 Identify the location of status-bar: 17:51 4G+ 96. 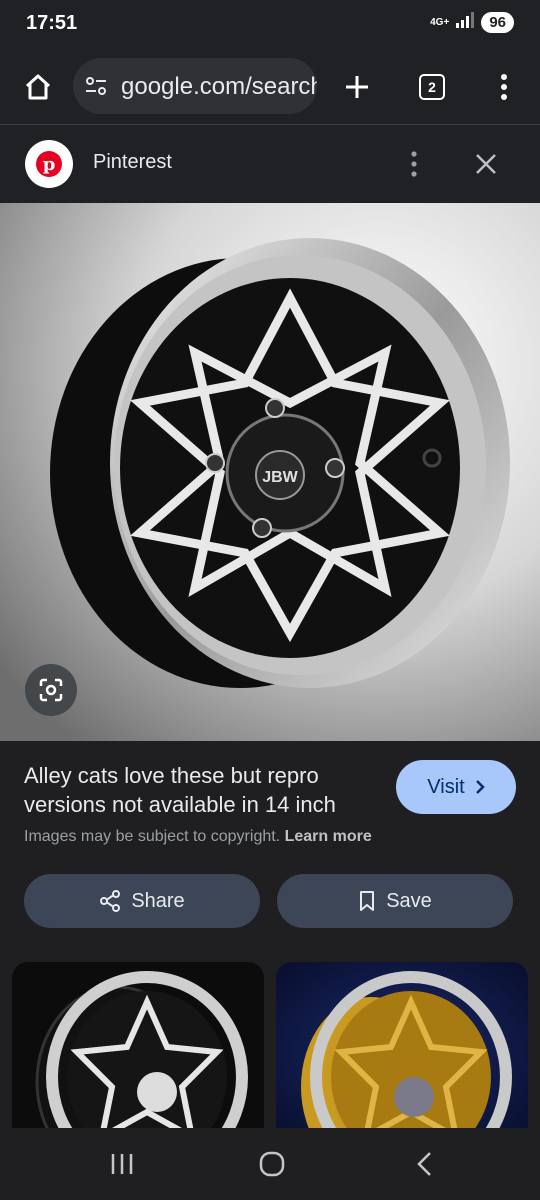
(270, 25).